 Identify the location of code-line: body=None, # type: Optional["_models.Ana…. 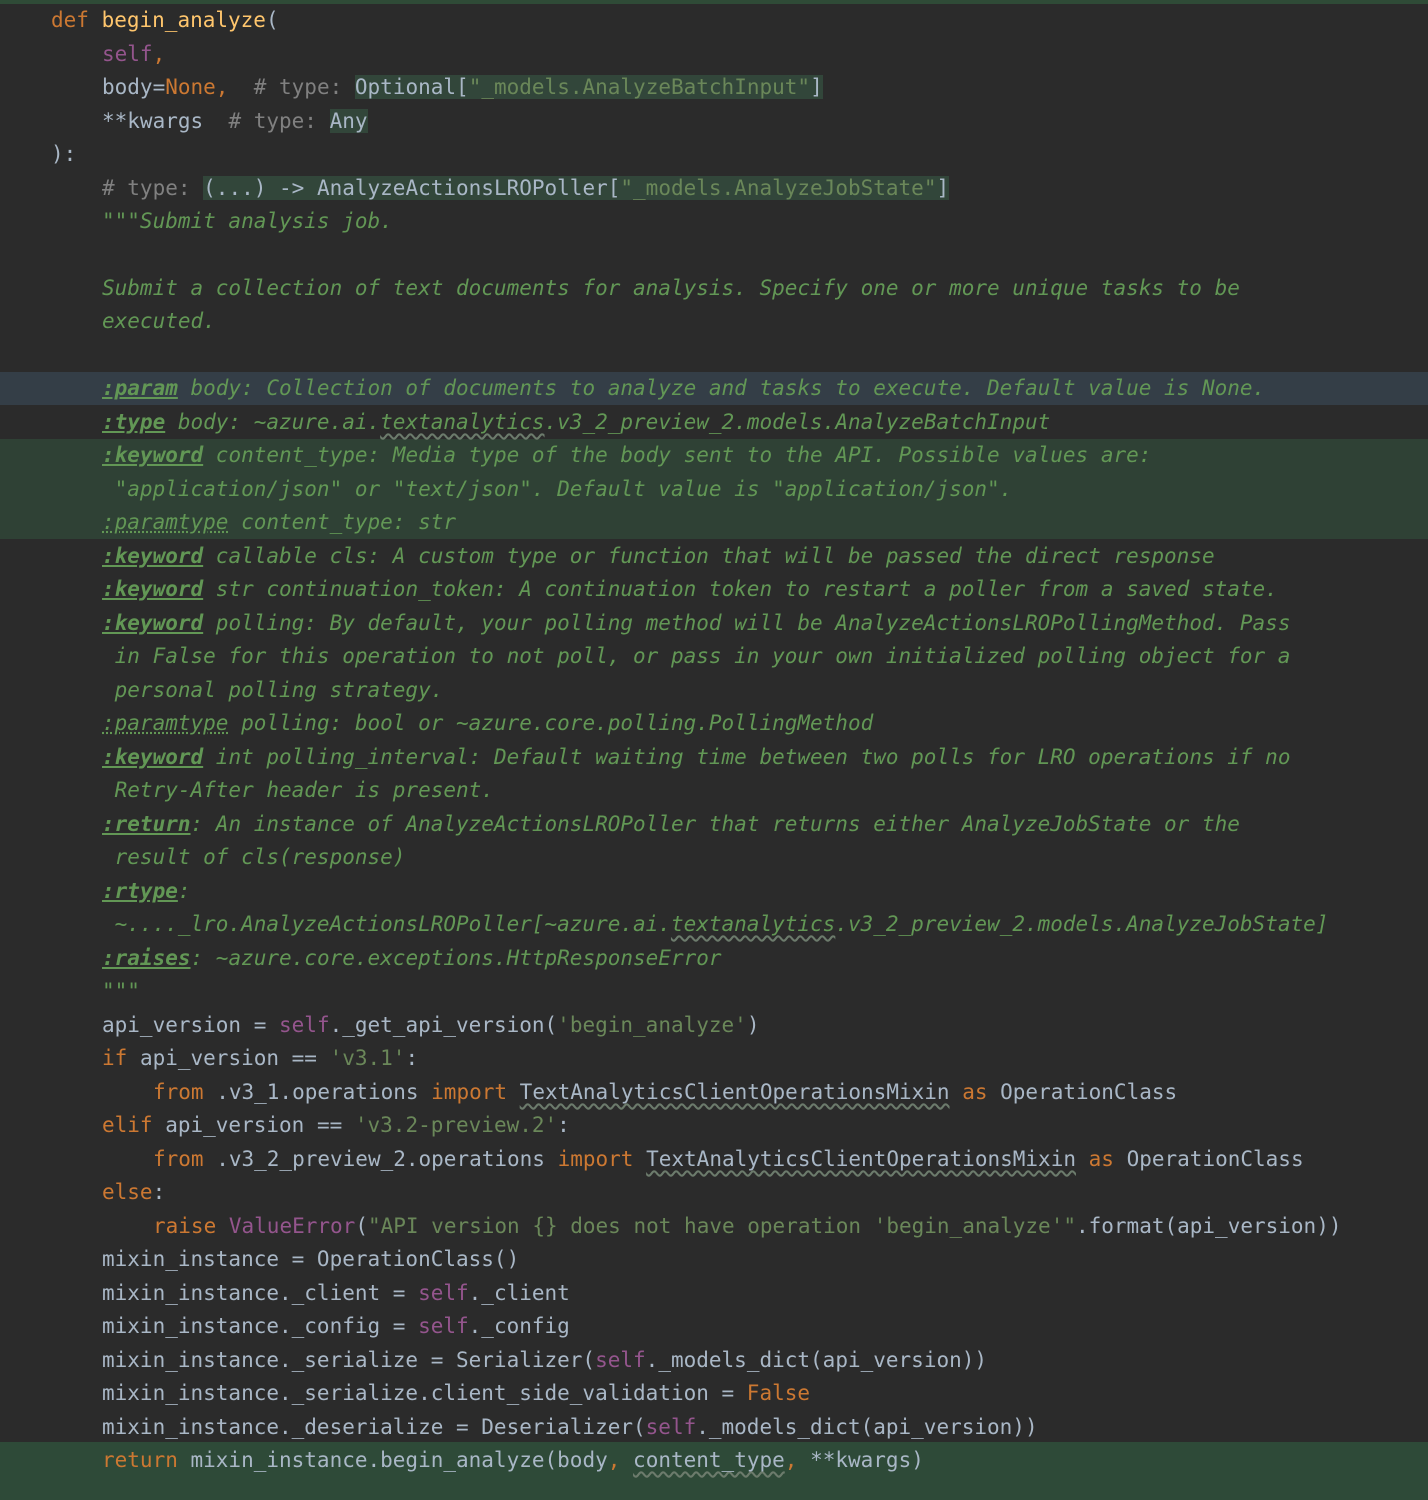
(714, 88).